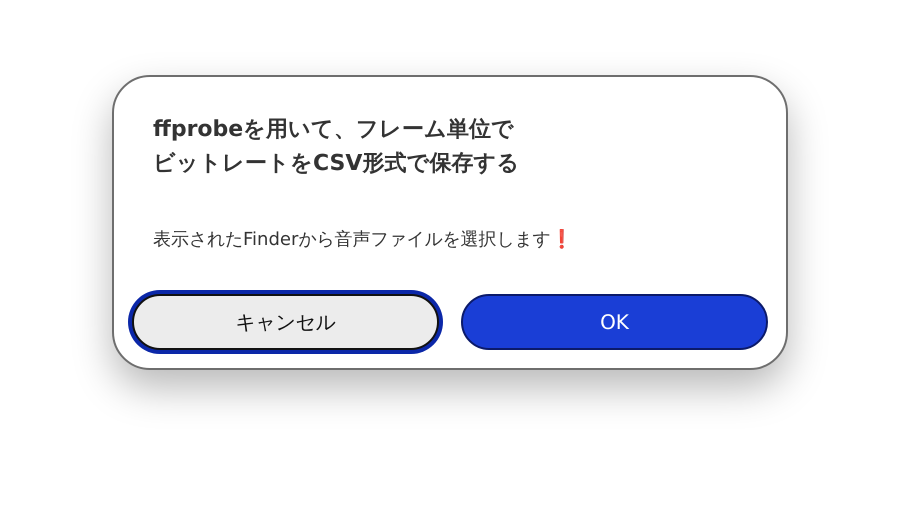  I want to click on dialog-title: ffprobeを用いて、フレーム単位で, so click(334, 130).